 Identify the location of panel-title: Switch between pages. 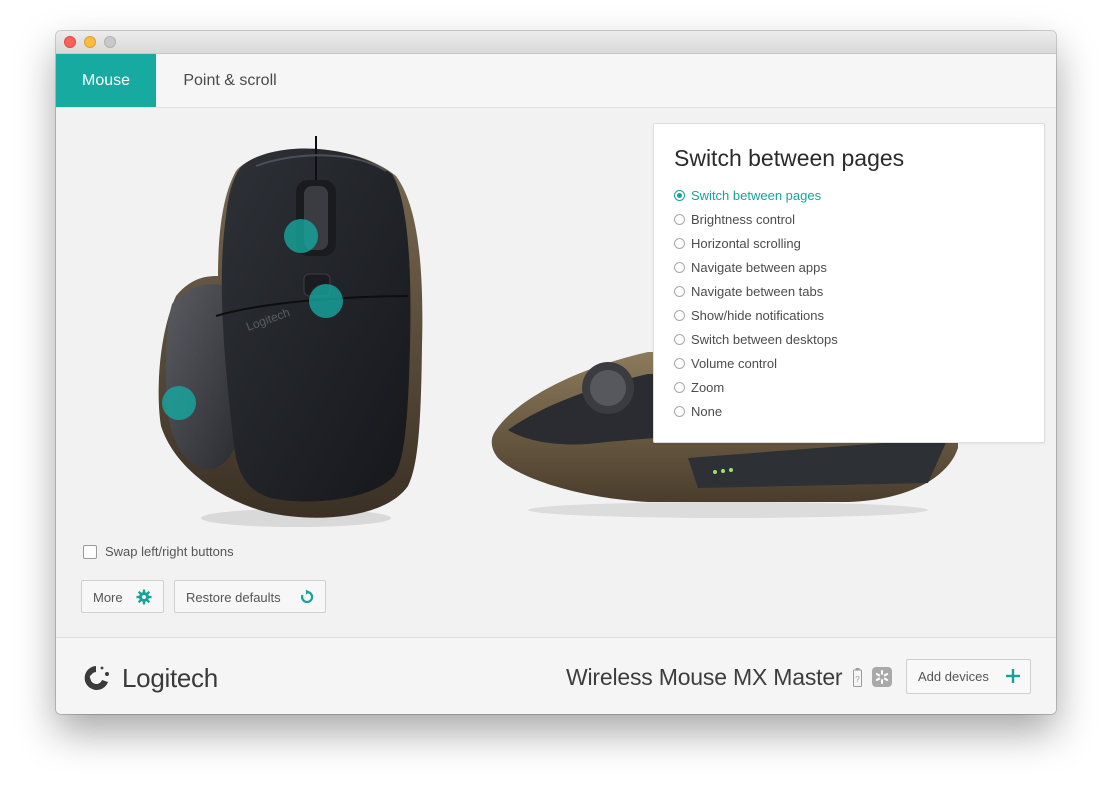
(789, 158).